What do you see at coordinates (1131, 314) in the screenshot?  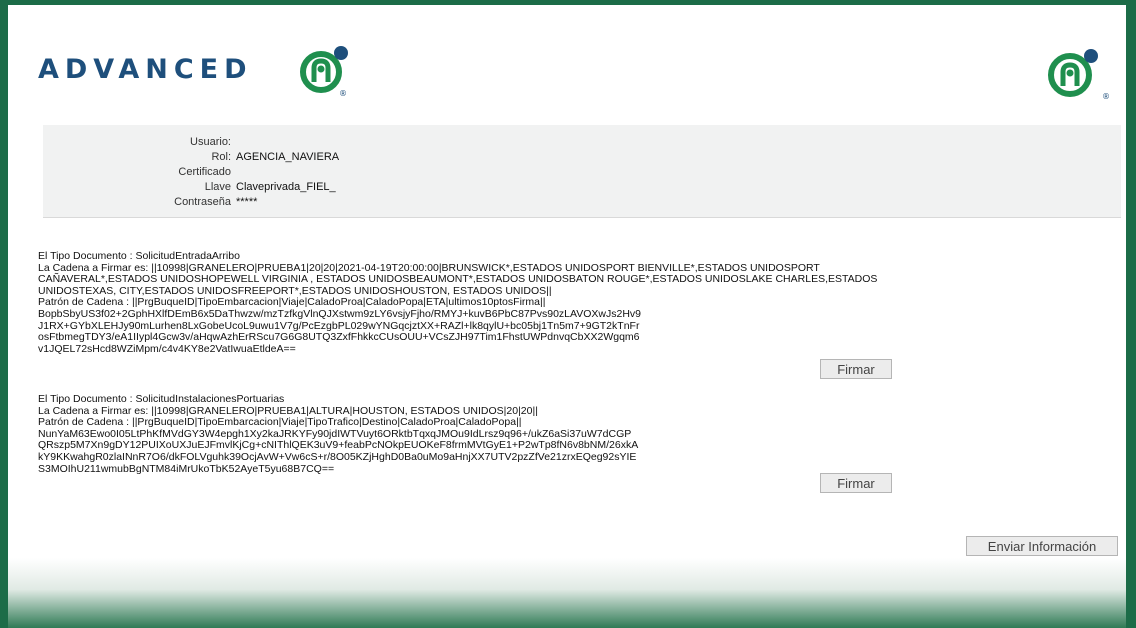 I see `window-frame-right` at bounding box center [1131, 314].